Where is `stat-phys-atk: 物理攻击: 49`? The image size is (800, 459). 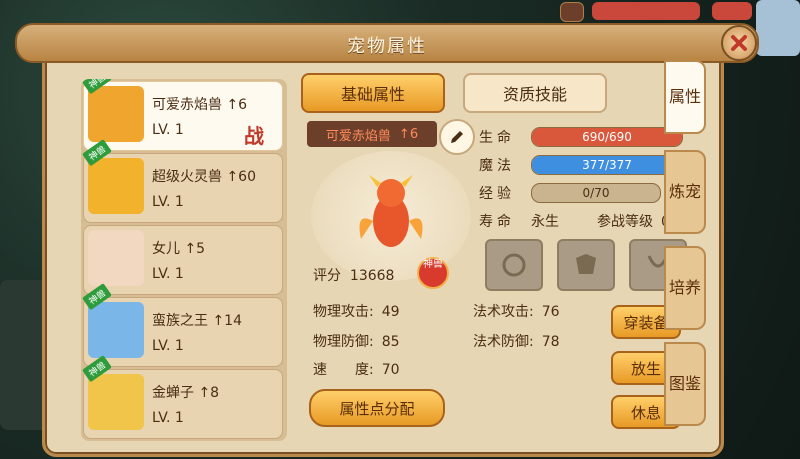 stat-phys-atk: 物理攻击: 49 is located at coordinates (356, 312).